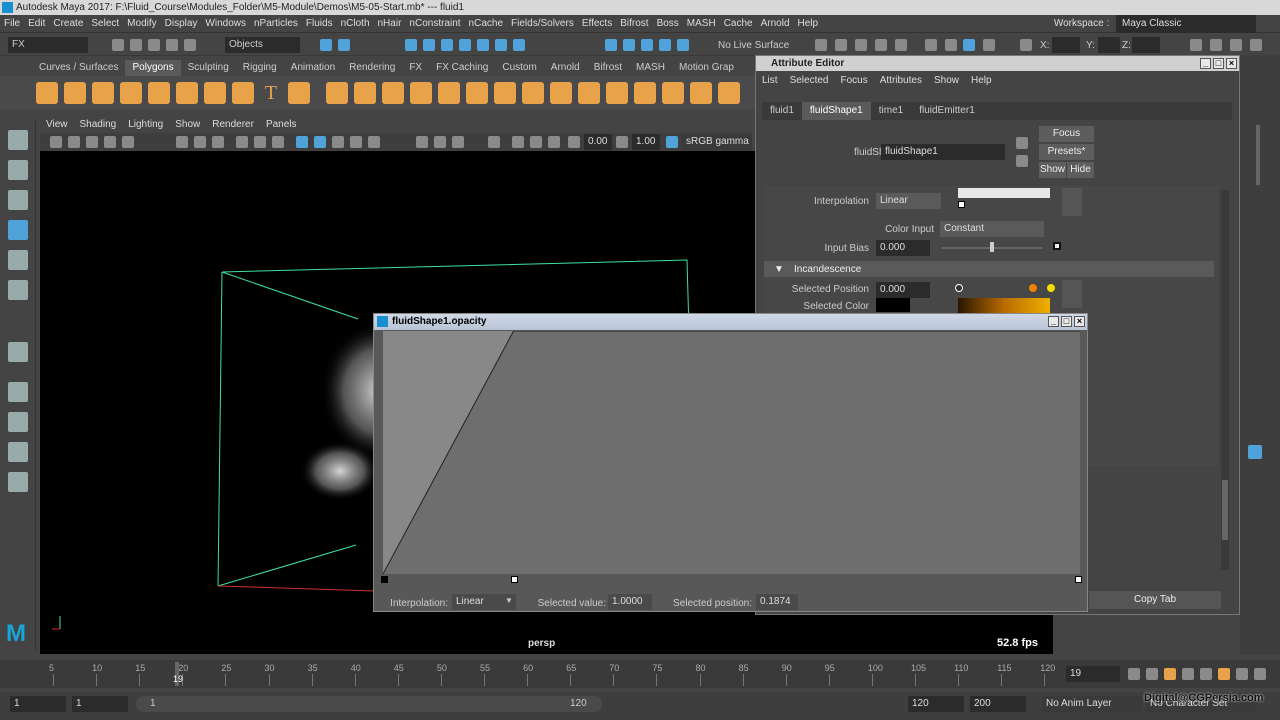  What do you see at coordinates (959, 288) in the screenshot?
I see `incandescence-handle-black` at bounding box center [959, 288].